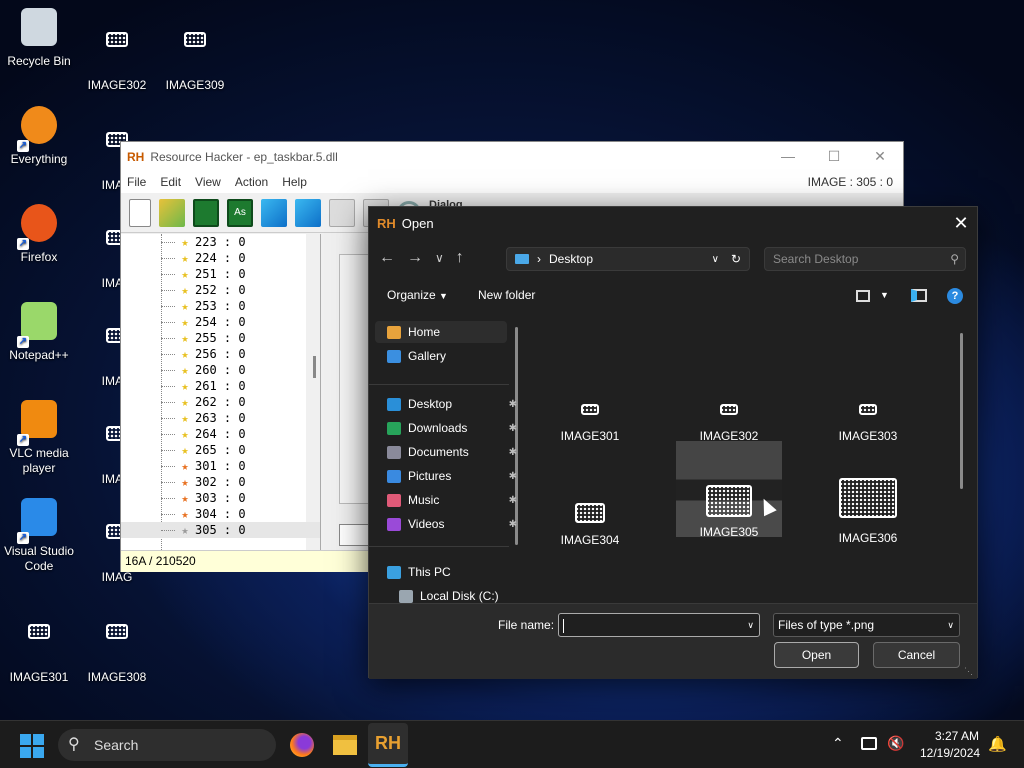 This screenshot has height=768, width=1024. What do you see at coordinates (39, 536) in the screenshot?
I see `desktop-icon-visual-studio-code: ↗ Visual Studio Code` at bounding box center [39, 536].